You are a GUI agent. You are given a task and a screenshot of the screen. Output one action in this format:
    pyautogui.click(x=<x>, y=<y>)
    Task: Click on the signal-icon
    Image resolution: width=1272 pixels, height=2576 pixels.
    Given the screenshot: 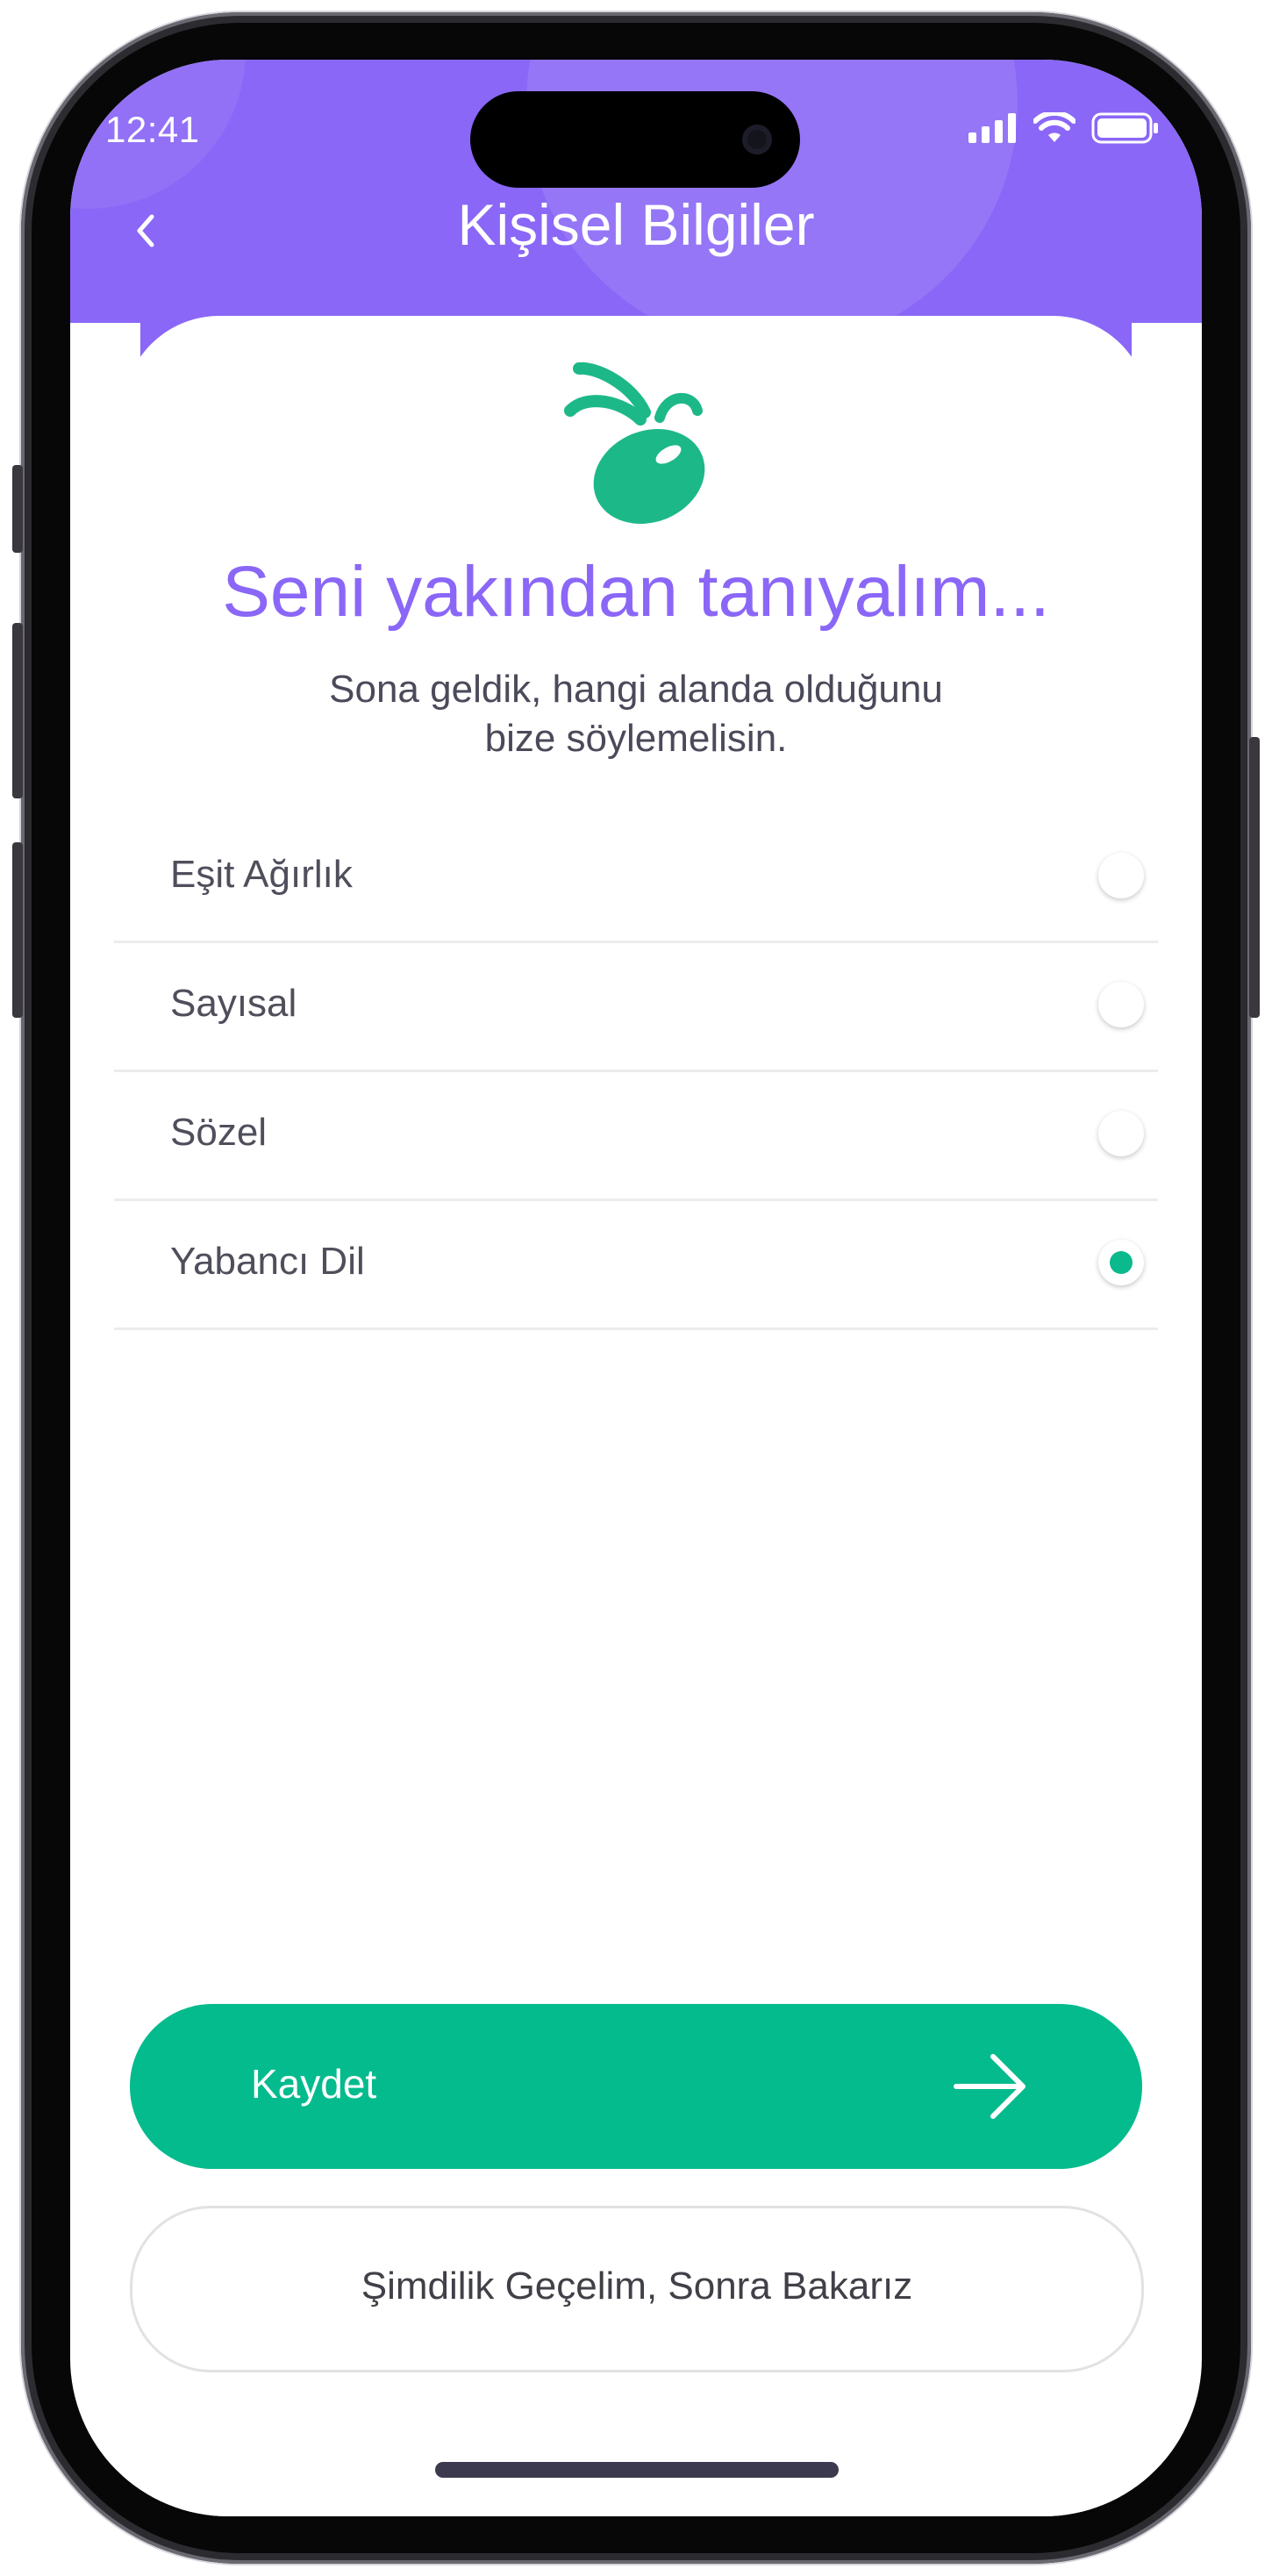 What is the action you would take?
    pyautogui.click(x=992, y=128)
    